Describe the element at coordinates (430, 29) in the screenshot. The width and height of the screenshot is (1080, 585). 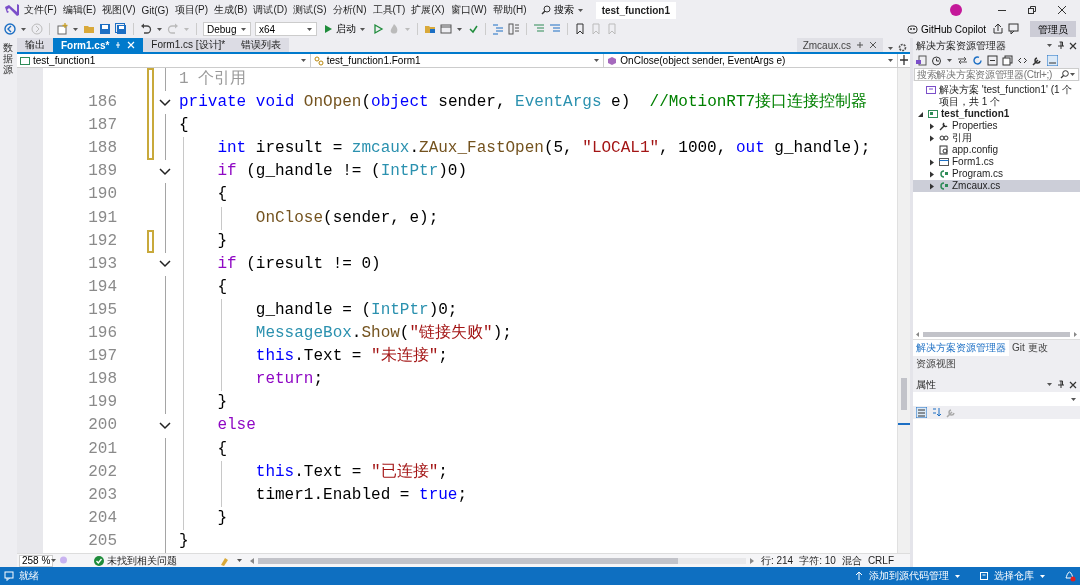
I see `folder-icon` at that location.